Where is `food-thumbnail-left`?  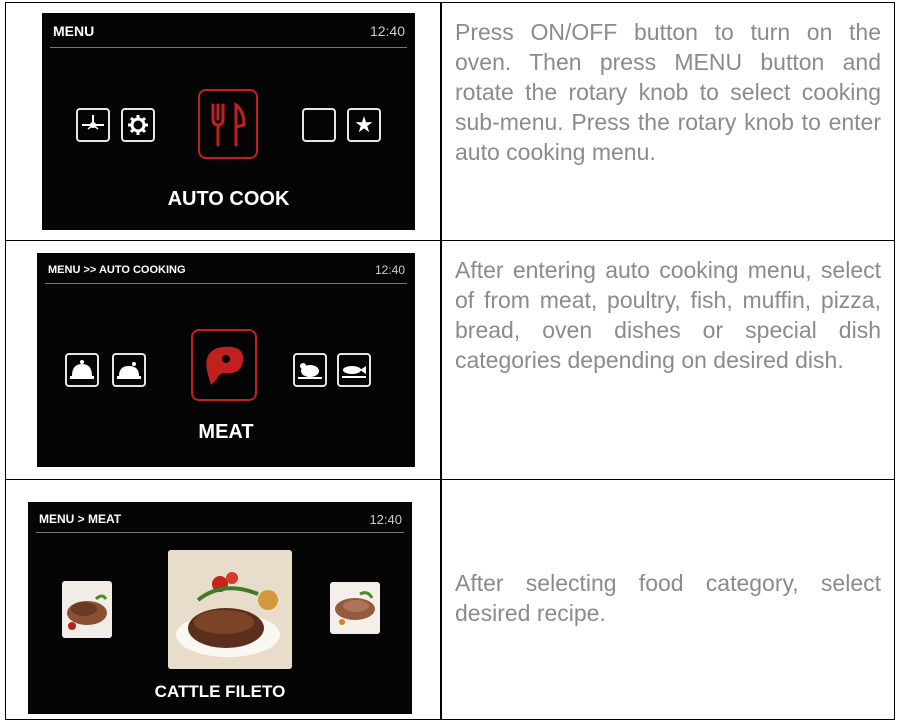 food-thumbnail-left is located at coordinates (87, 609).